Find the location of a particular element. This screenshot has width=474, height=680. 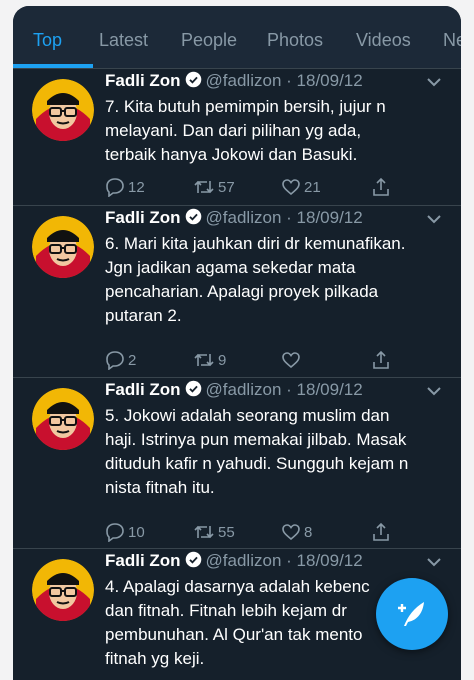

tweet-text-line: haji. Istrinya pun memakai jilbab. Masak is located at coordinates (256, 439).